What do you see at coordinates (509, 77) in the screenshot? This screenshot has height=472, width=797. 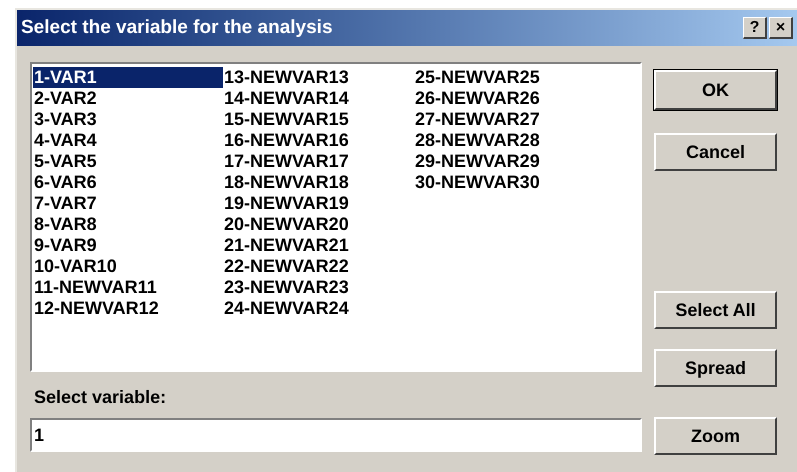 I see `list-item: 25-NEWVAR25` at bounding box center [509, 77].